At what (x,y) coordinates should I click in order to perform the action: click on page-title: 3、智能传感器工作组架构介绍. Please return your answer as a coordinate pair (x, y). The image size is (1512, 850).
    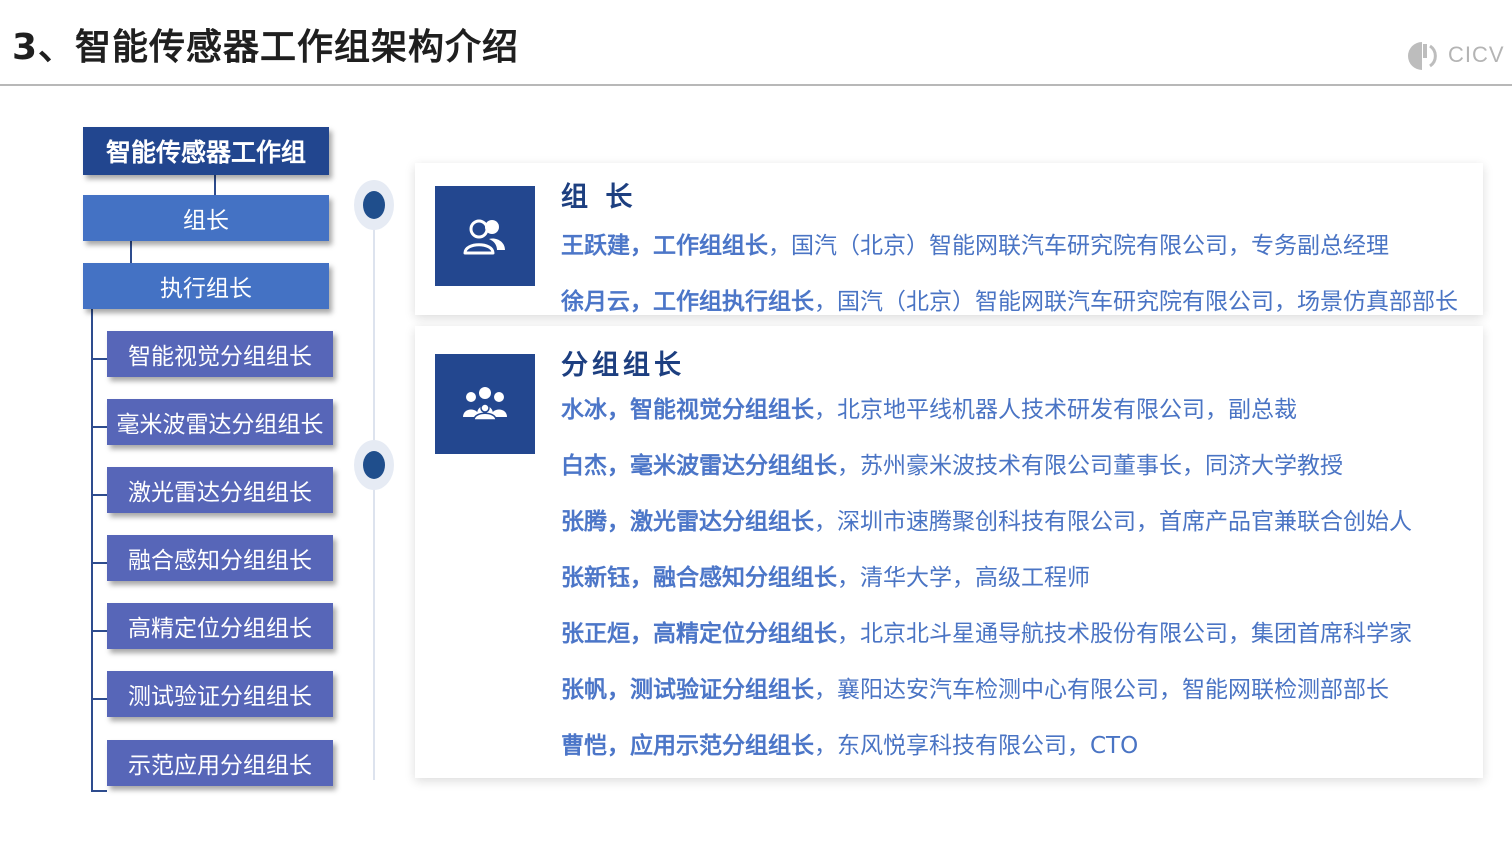
    Looking at the image, I should click on (266, 47).